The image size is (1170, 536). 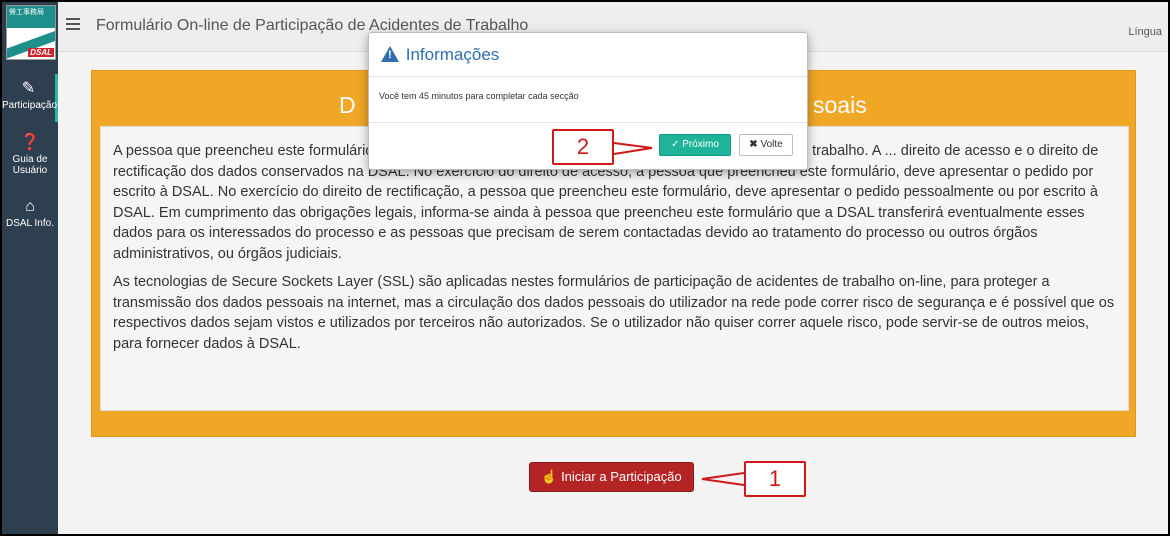 I want to click on thumbs-up-icon: ☝, so click(x=549, y=476).